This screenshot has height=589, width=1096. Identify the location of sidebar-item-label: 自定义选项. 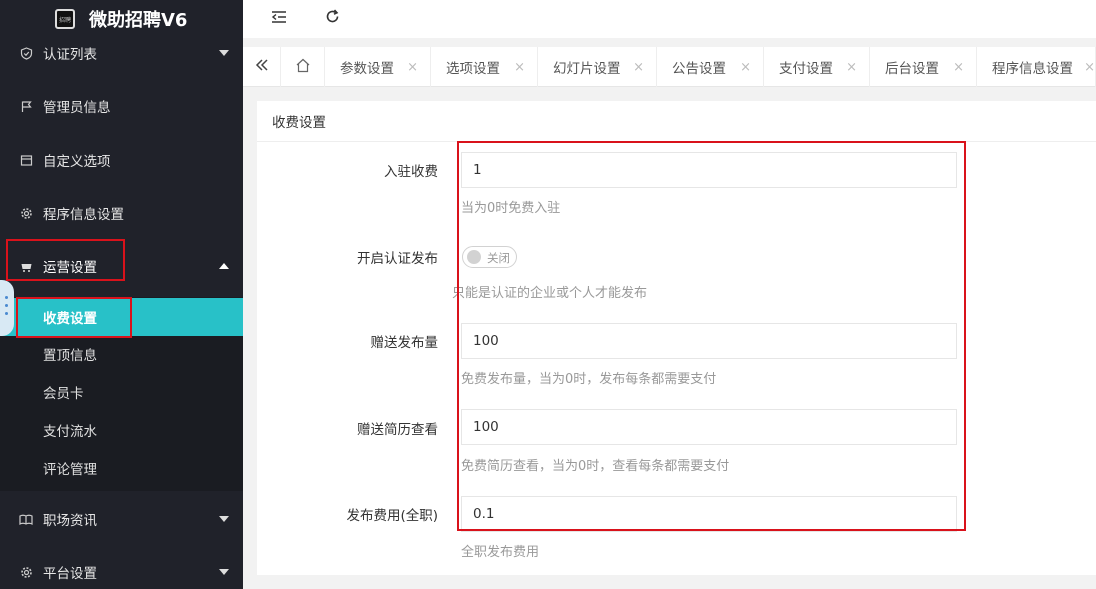
(77, 162).